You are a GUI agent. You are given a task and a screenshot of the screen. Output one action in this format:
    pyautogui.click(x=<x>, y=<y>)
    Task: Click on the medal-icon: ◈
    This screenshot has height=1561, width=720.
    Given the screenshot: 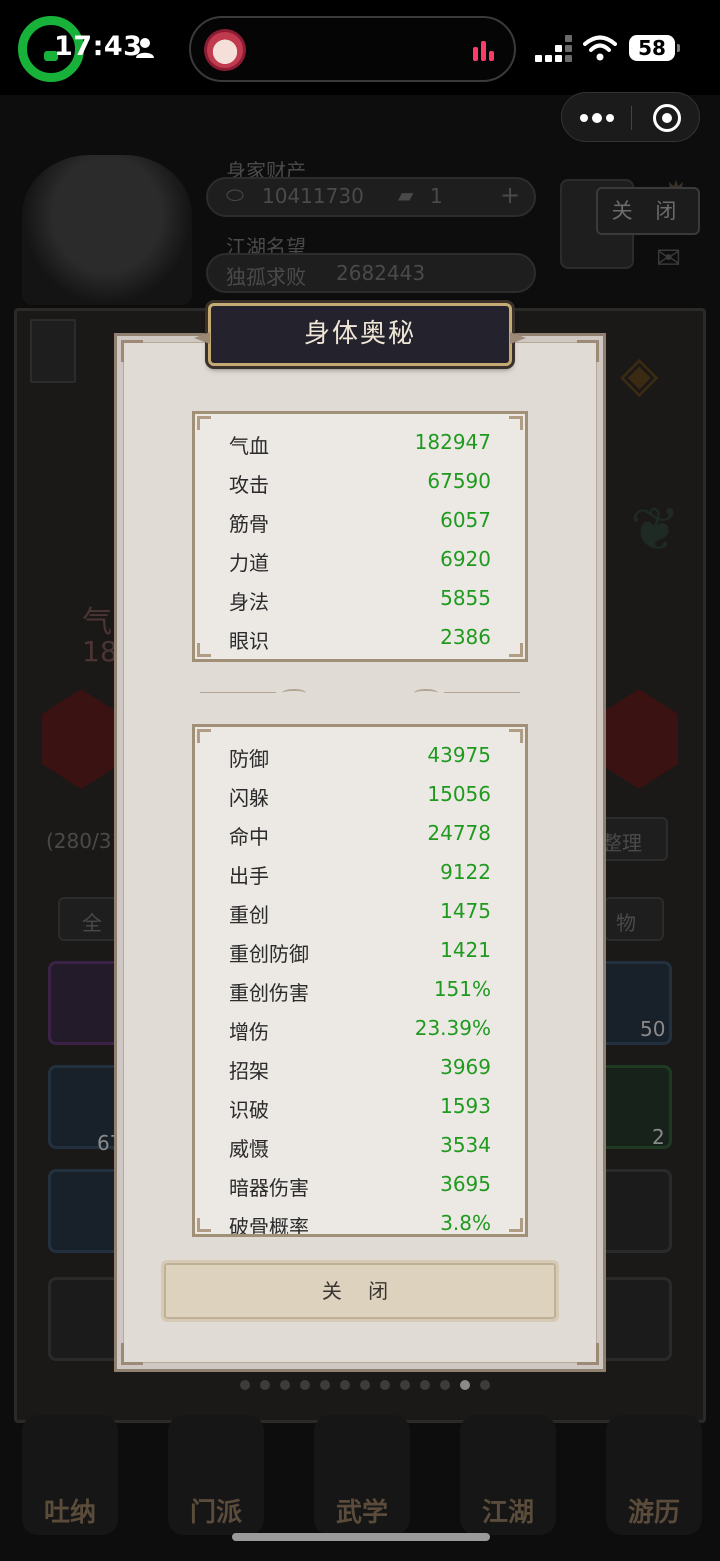 What is the action you would take?
    pyautogui.click(x=639, y=374)
    